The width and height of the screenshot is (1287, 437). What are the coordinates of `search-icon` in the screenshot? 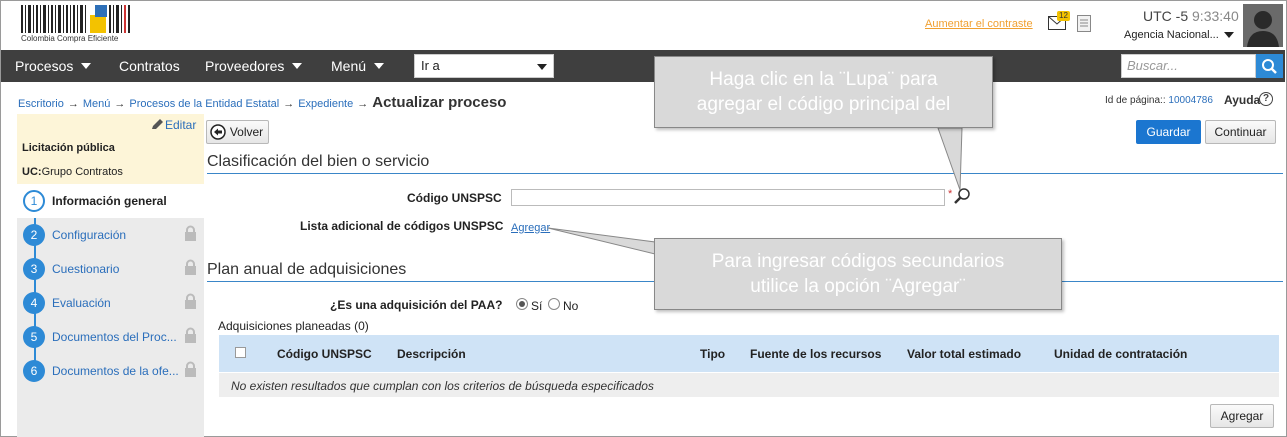 It's located at (1269, 66).